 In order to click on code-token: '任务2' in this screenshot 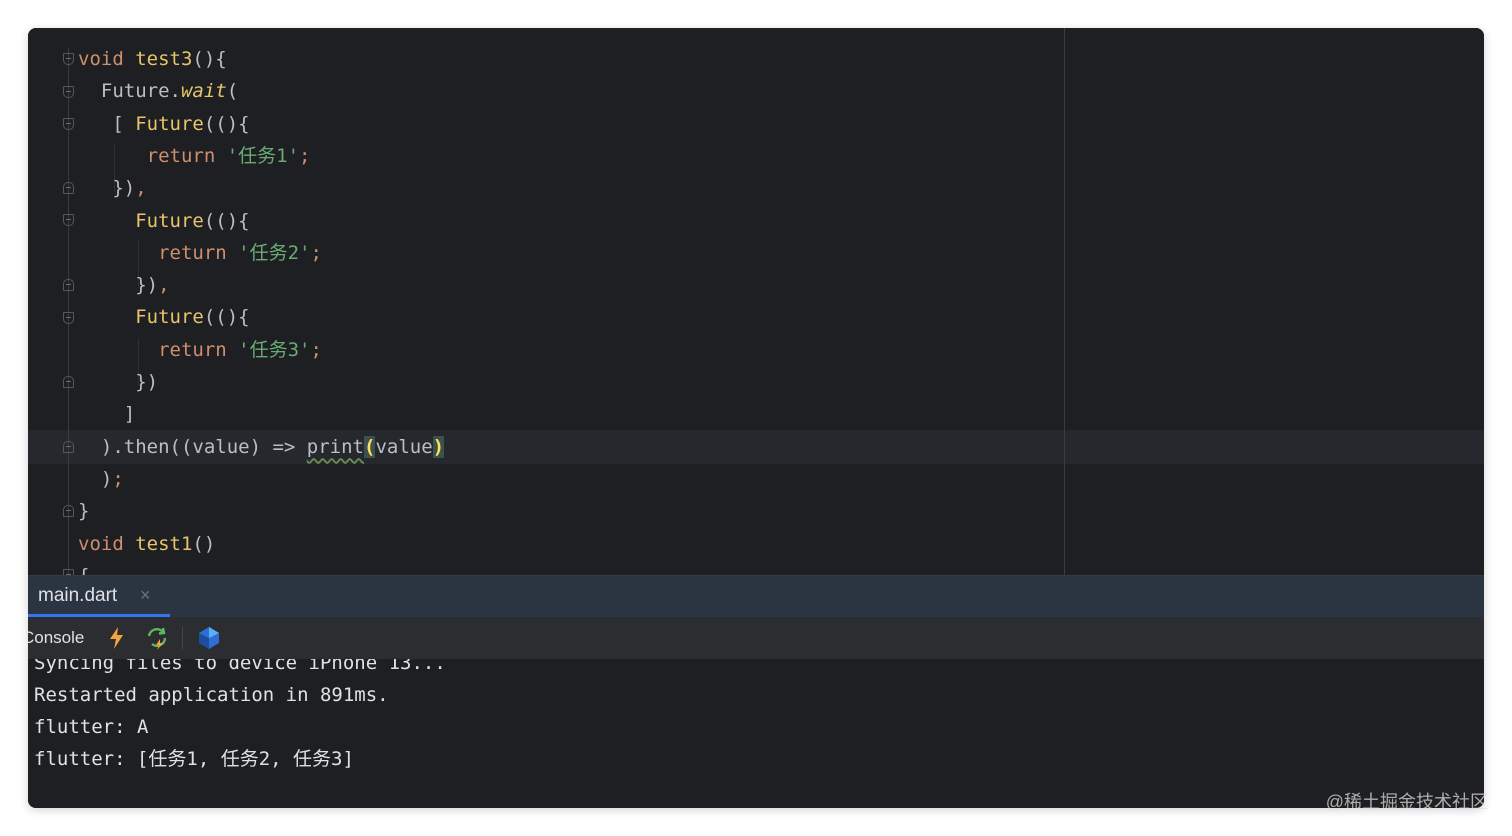, I will do `click(274, 252)`.